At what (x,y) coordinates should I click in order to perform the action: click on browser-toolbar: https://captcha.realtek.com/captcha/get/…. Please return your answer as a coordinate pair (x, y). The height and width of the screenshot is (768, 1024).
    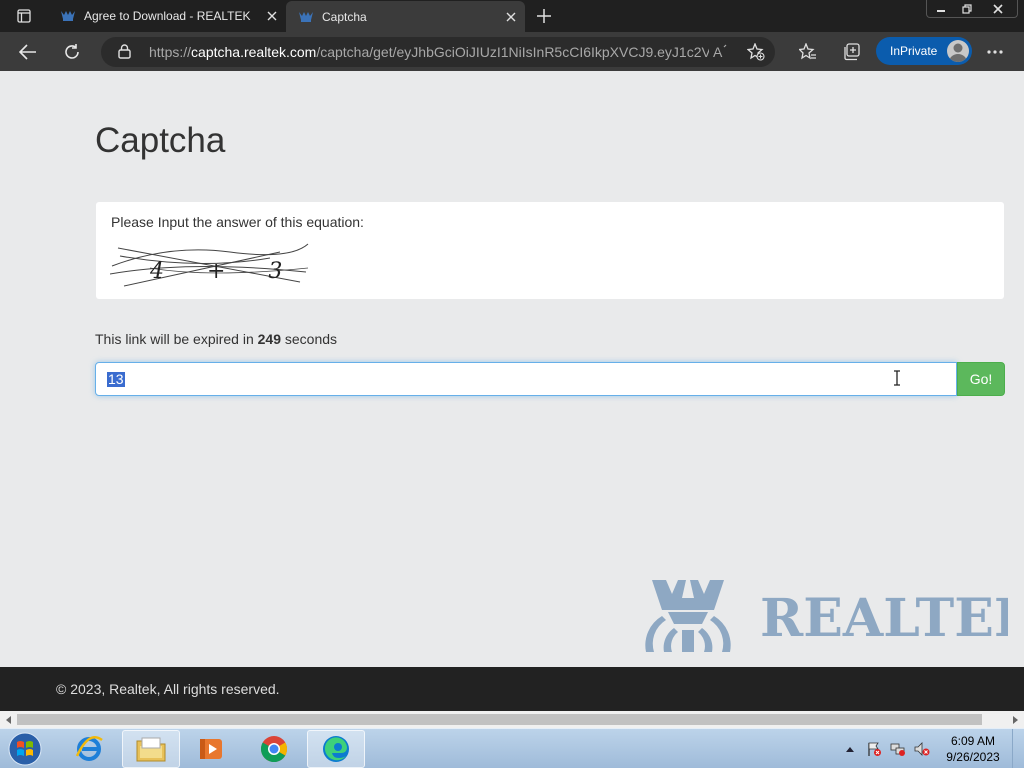
    Looking at the image, I should click on (512, 51).